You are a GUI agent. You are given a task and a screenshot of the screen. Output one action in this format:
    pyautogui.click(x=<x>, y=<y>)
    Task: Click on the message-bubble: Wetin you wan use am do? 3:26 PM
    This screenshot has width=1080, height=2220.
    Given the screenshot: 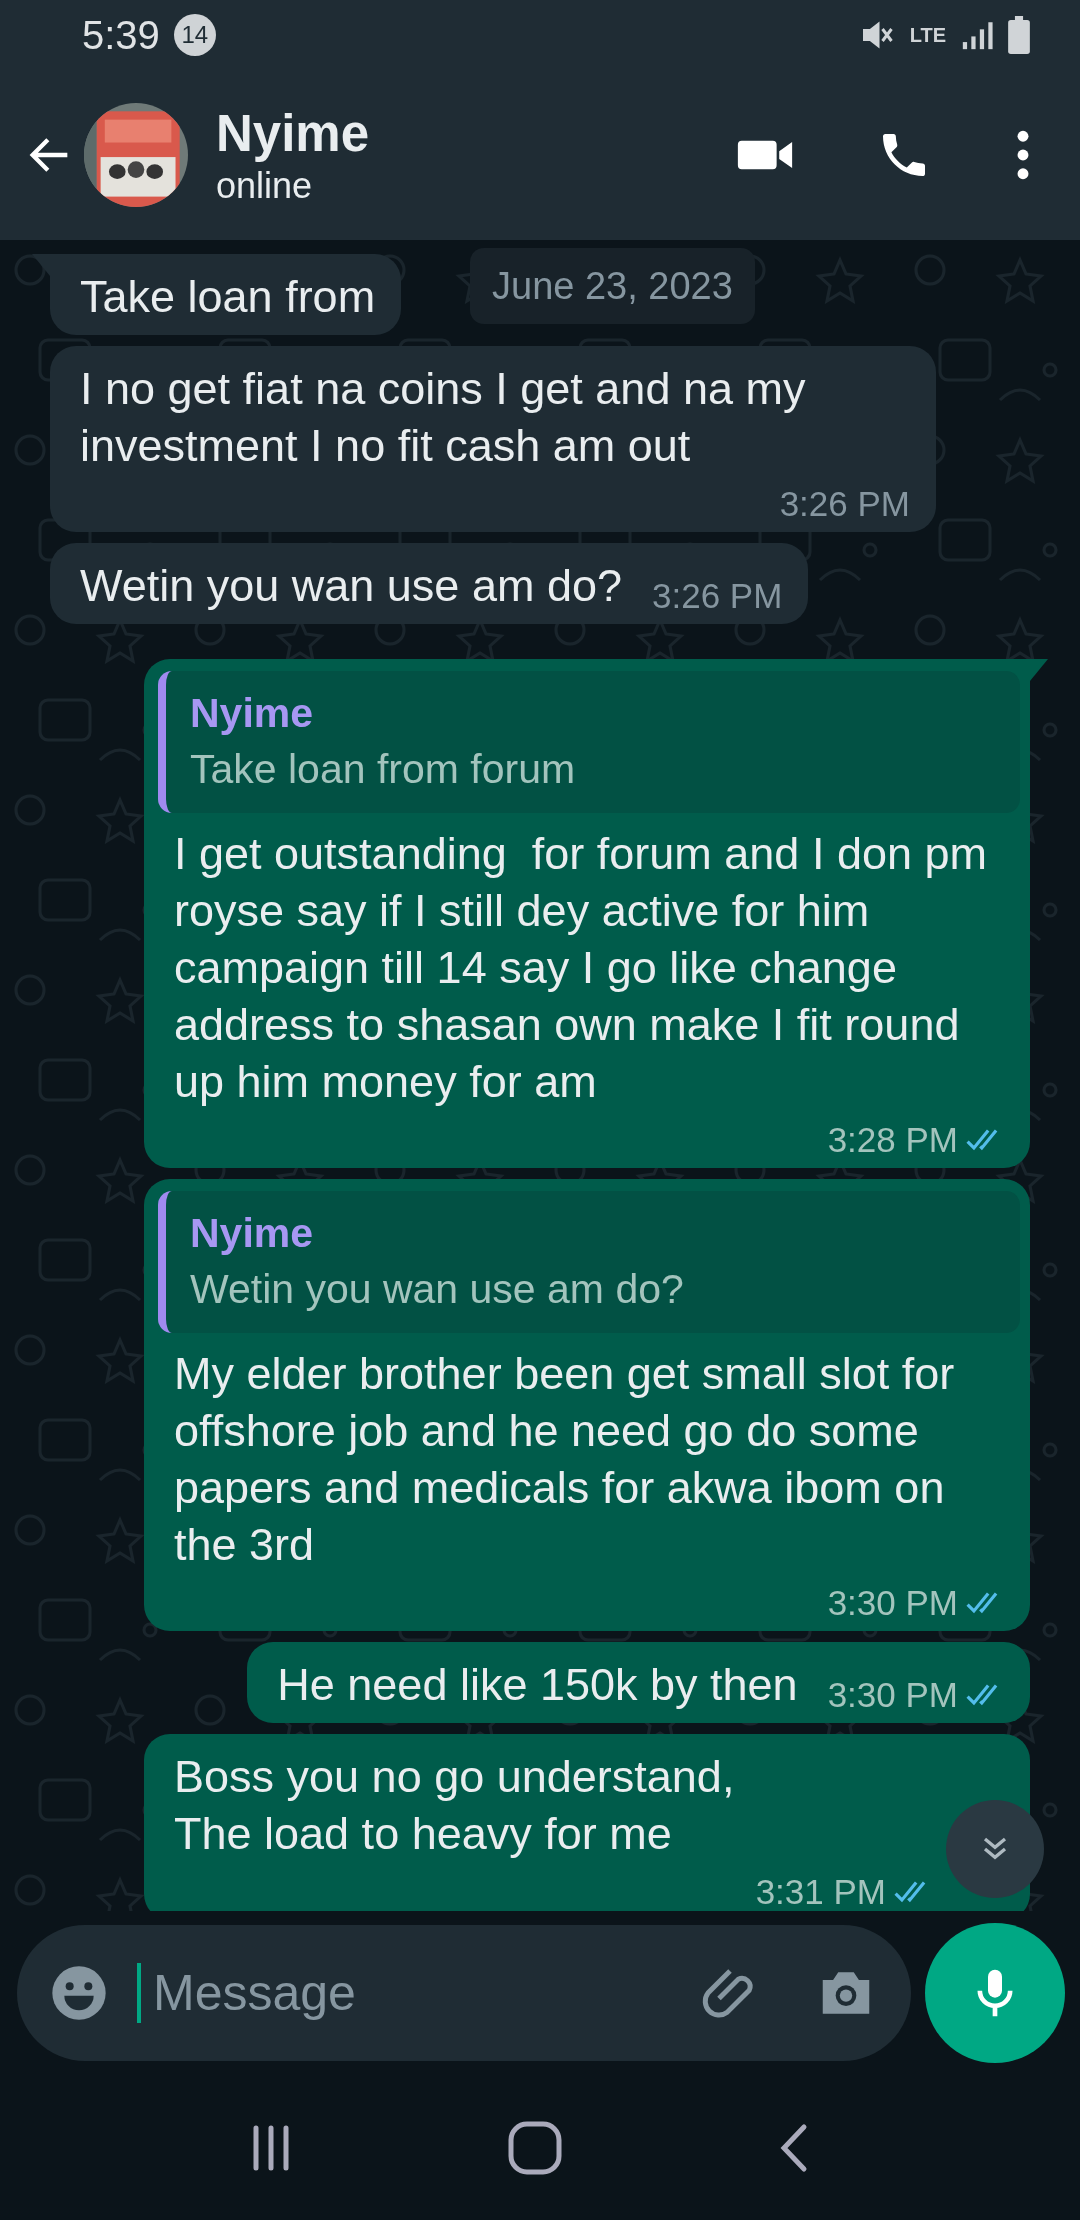 What is the action you would take?
    pyautogui.click(x=429, y=583)
    